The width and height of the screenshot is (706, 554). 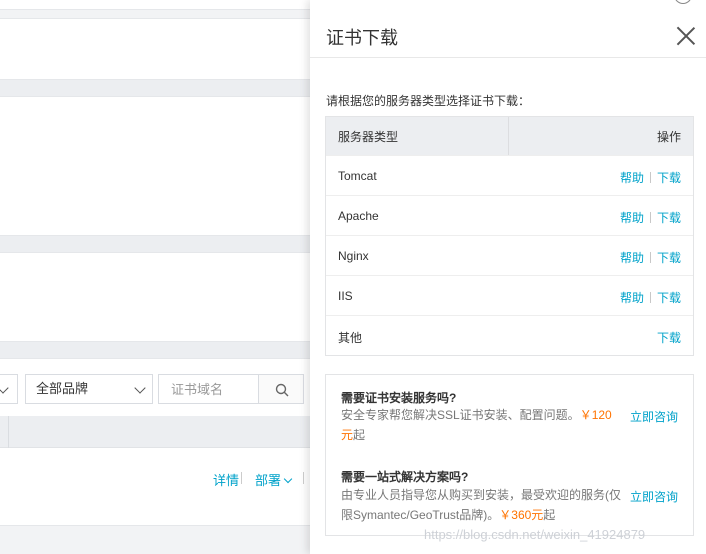 What do you see at coordinates (357, 176) in the screenshot?
I see `server-name: Tomcat` at bounding box center [357, 176].